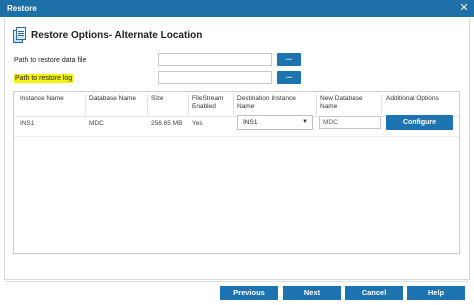 Image resolution: width=474 pixels, height=305 pixels. Describe the element at coordinates (275, 122) in the screenshot. I see `destination-instance-select: INS1 ▼` at that location.